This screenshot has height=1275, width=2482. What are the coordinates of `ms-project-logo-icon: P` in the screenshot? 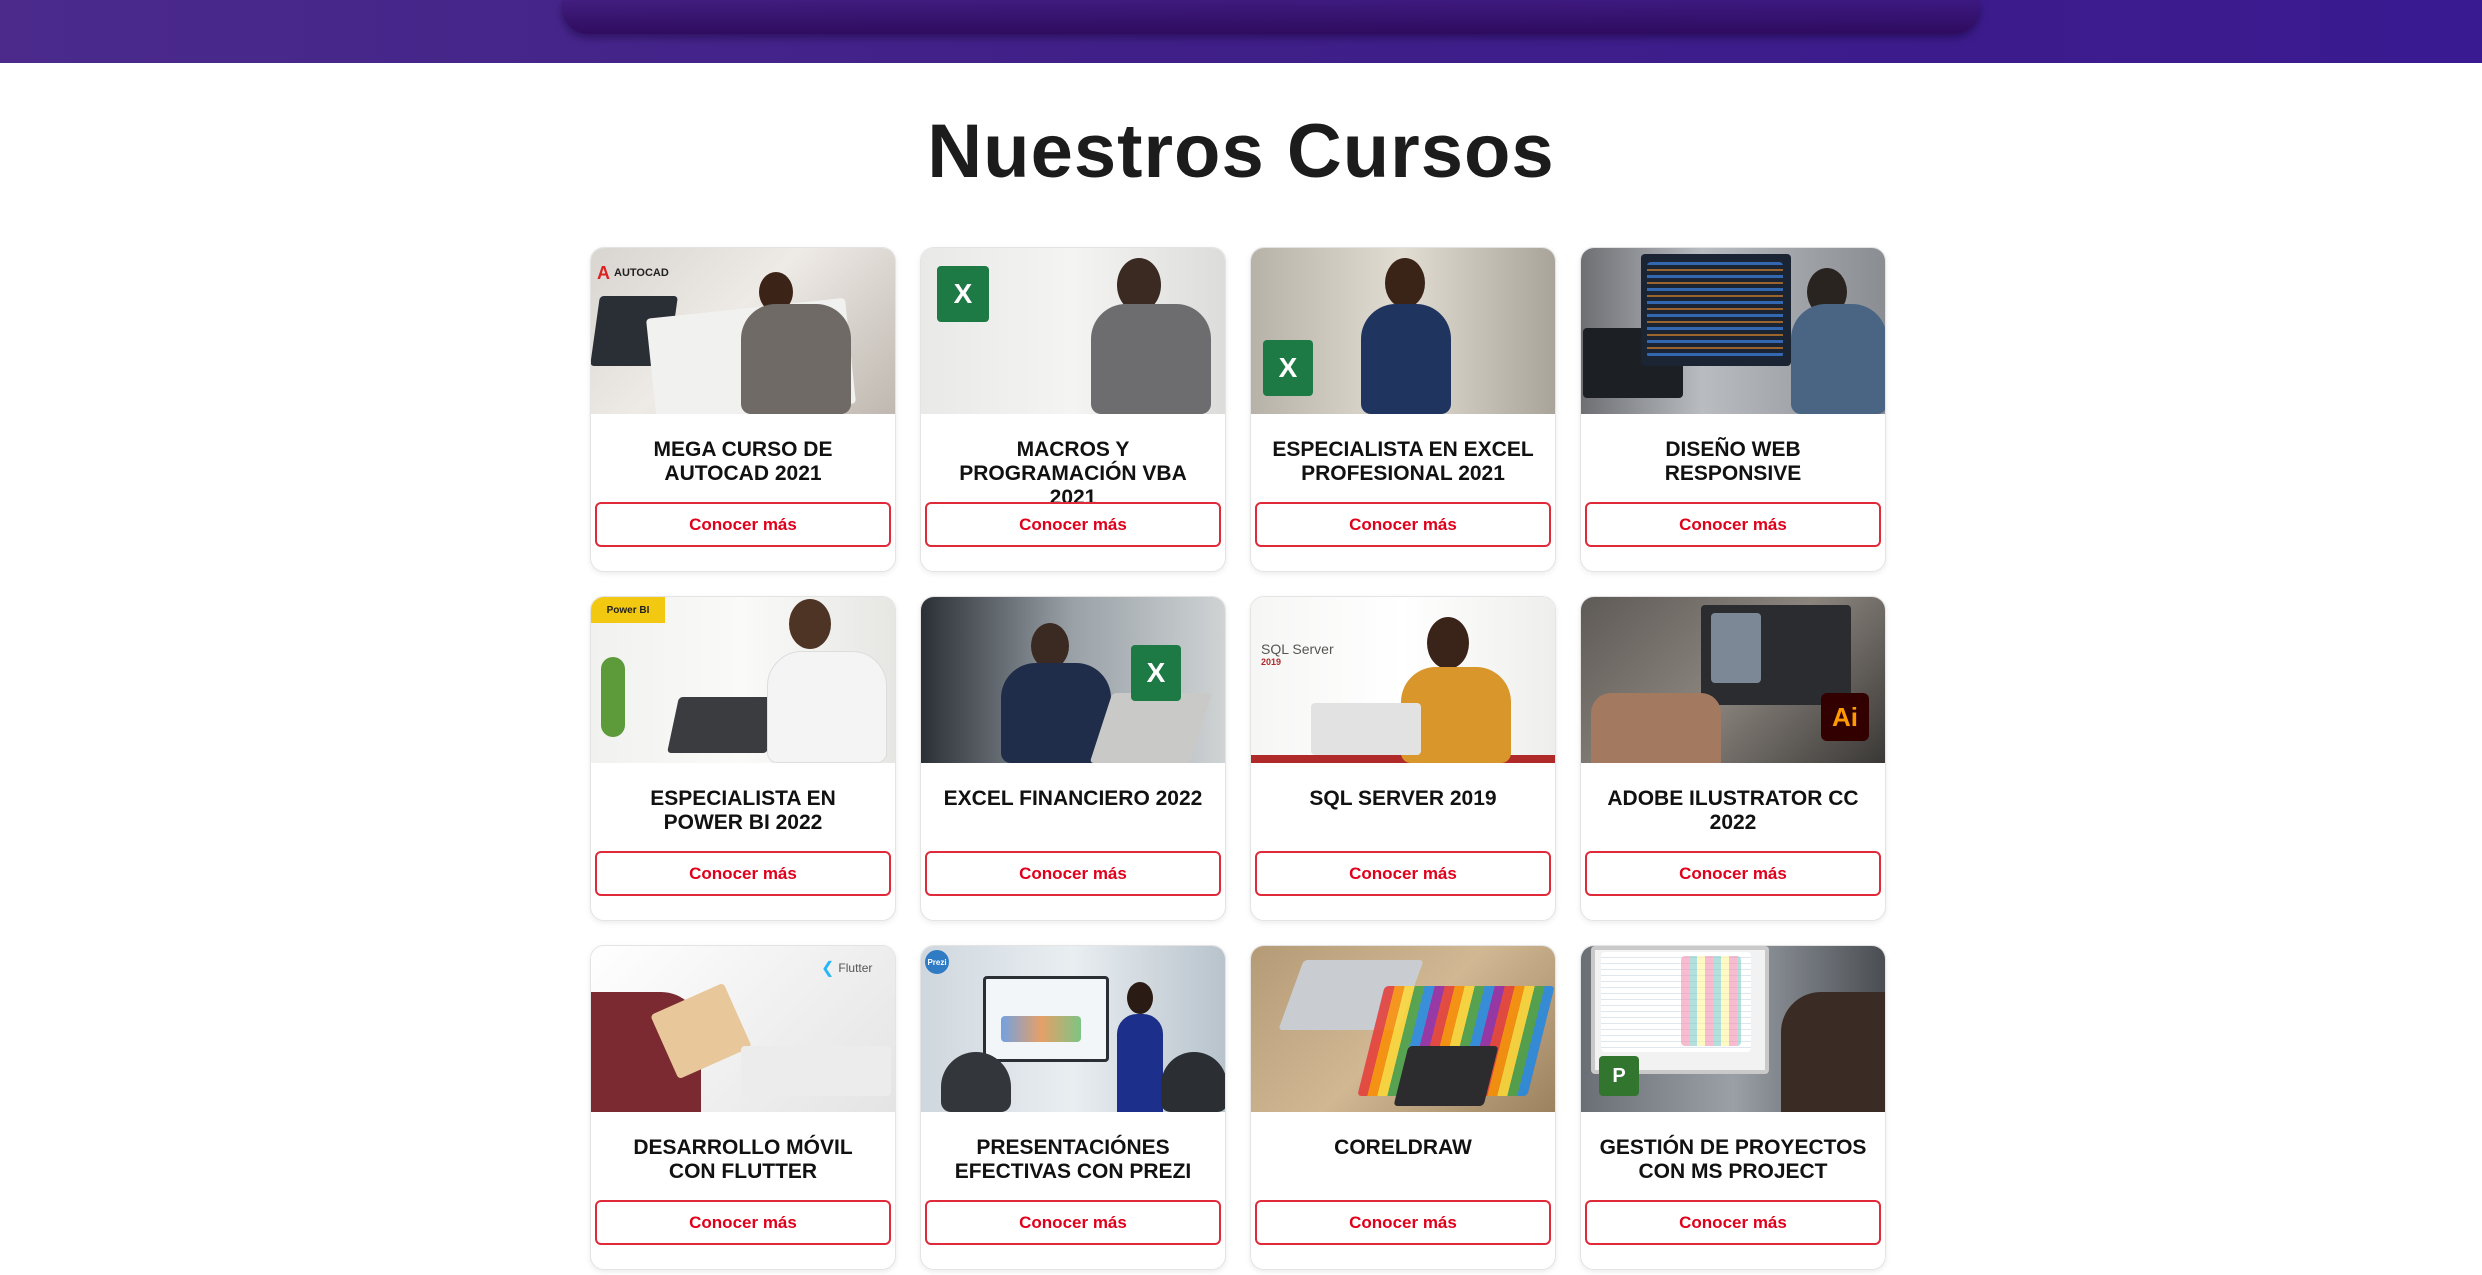 It's located at (1619, 1076).